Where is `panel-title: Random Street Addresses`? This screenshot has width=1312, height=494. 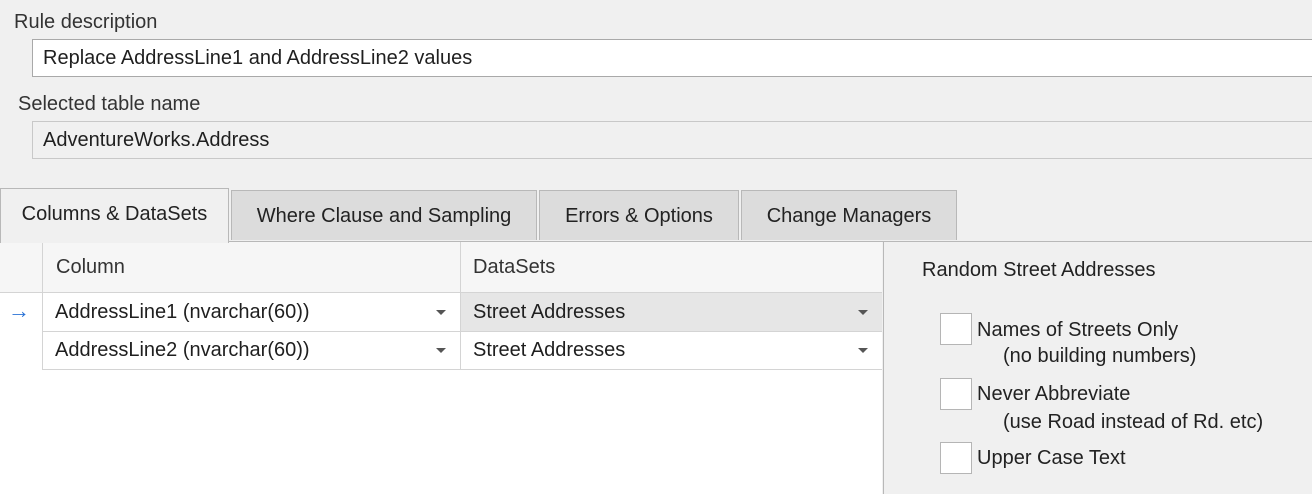 panel-title: Random Street Addresses is located at coordinates (1039, 270).